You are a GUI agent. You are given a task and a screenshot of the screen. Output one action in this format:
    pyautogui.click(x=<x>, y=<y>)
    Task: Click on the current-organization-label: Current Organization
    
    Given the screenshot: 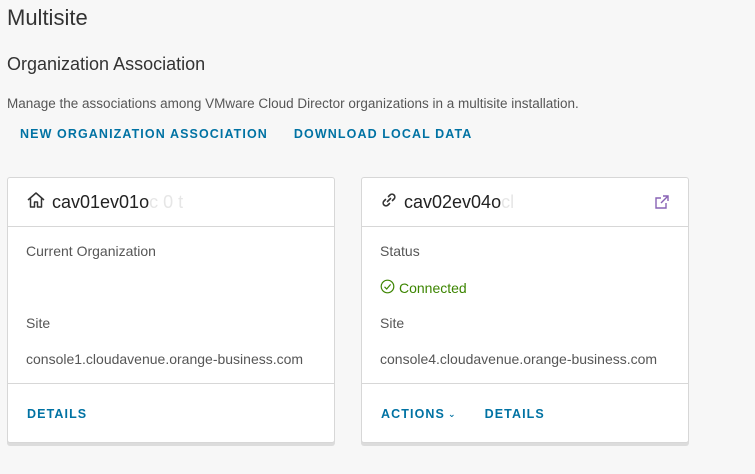 What is the action you would take?
    pyautogui.click(x=91, y=251)
    